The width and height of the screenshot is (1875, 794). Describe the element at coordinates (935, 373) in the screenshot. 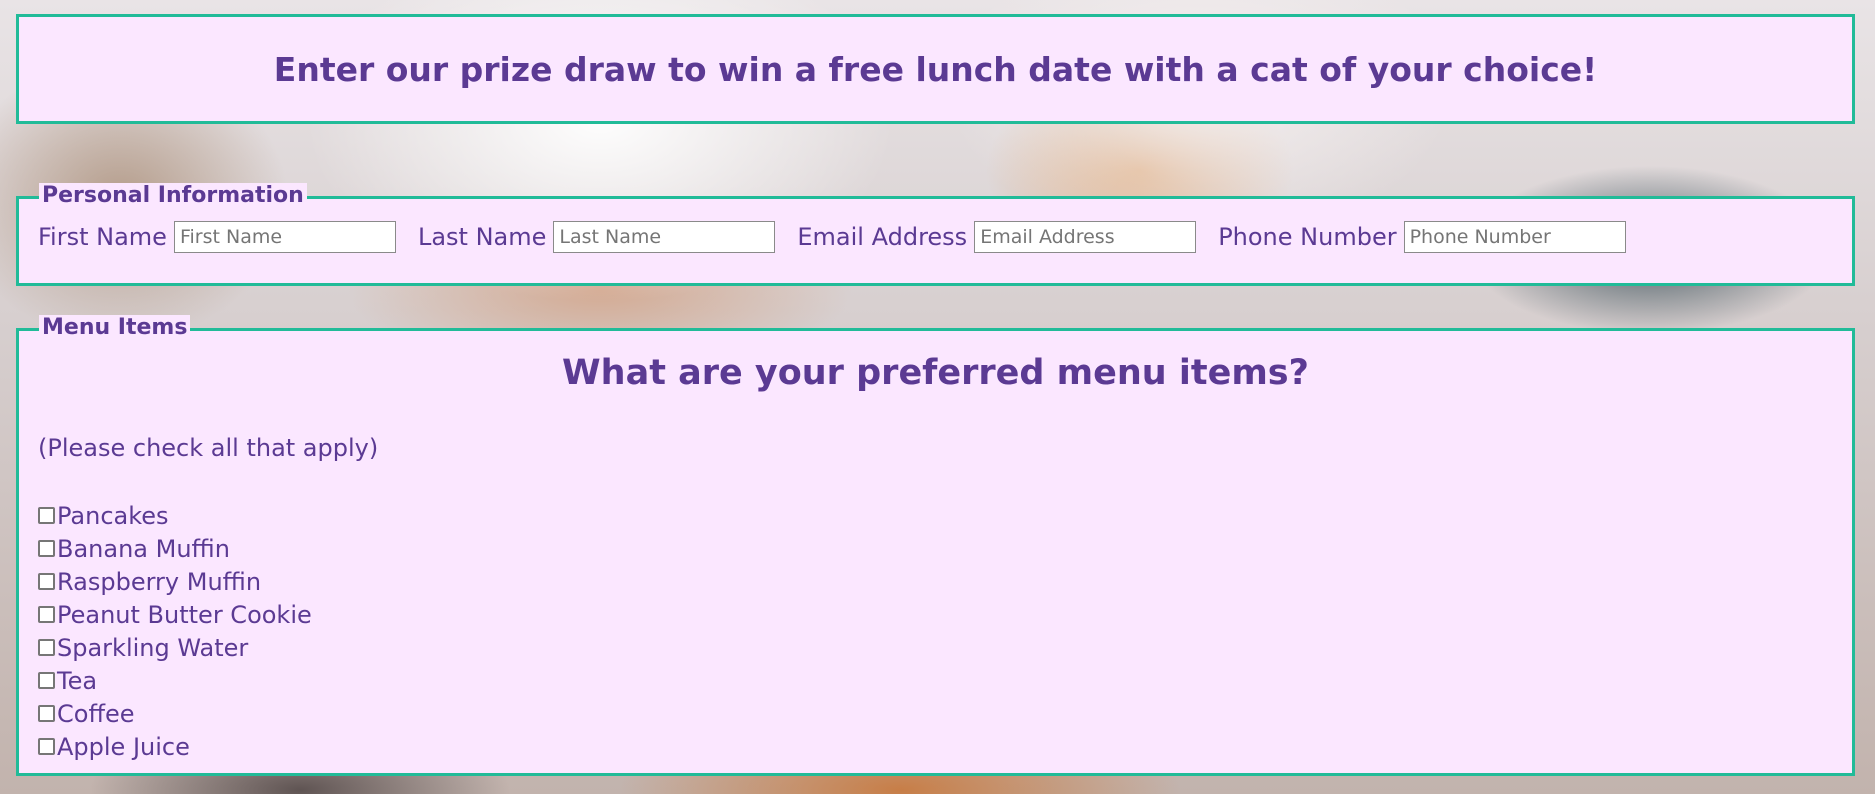

I see `menu-heading: What are your preferred menu items?` at that location.